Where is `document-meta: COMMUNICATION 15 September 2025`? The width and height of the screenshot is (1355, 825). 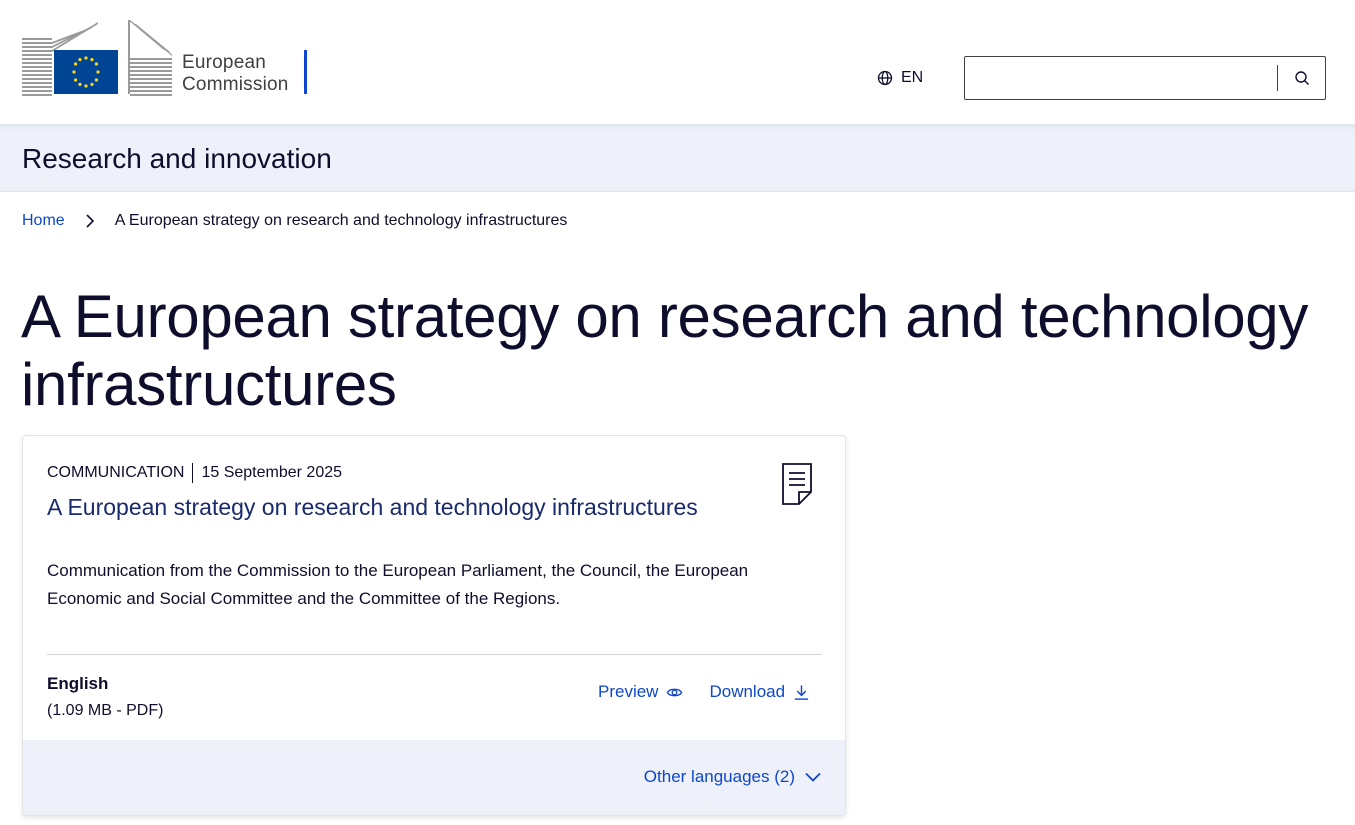 document-meta: COMMUNICATION 15 September 2025 is located at coordinates (194, 473).